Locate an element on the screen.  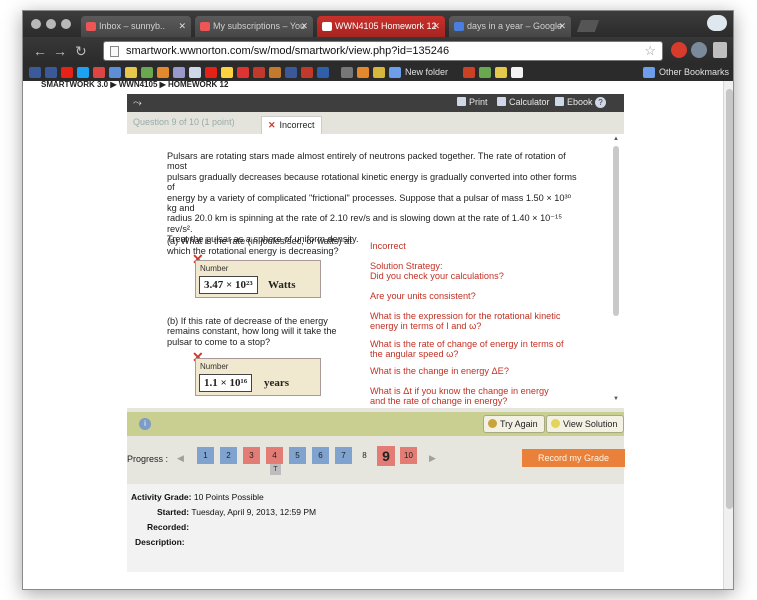
print-button: Print is located at coordinates (472, 102).